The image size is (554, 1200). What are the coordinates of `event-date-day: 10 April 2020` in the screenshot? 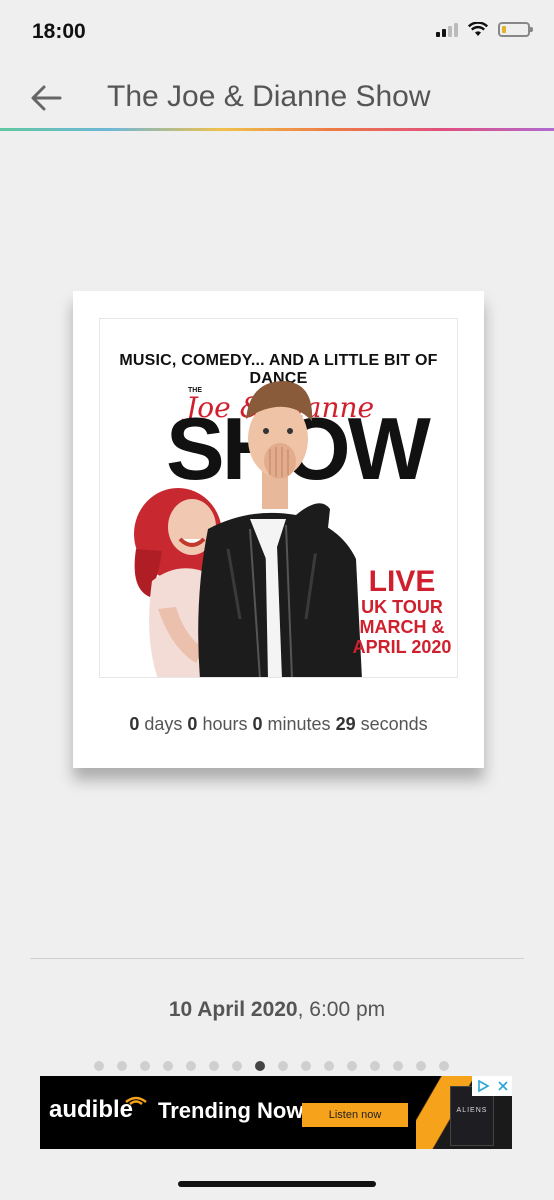 It's located at (233, 1009).